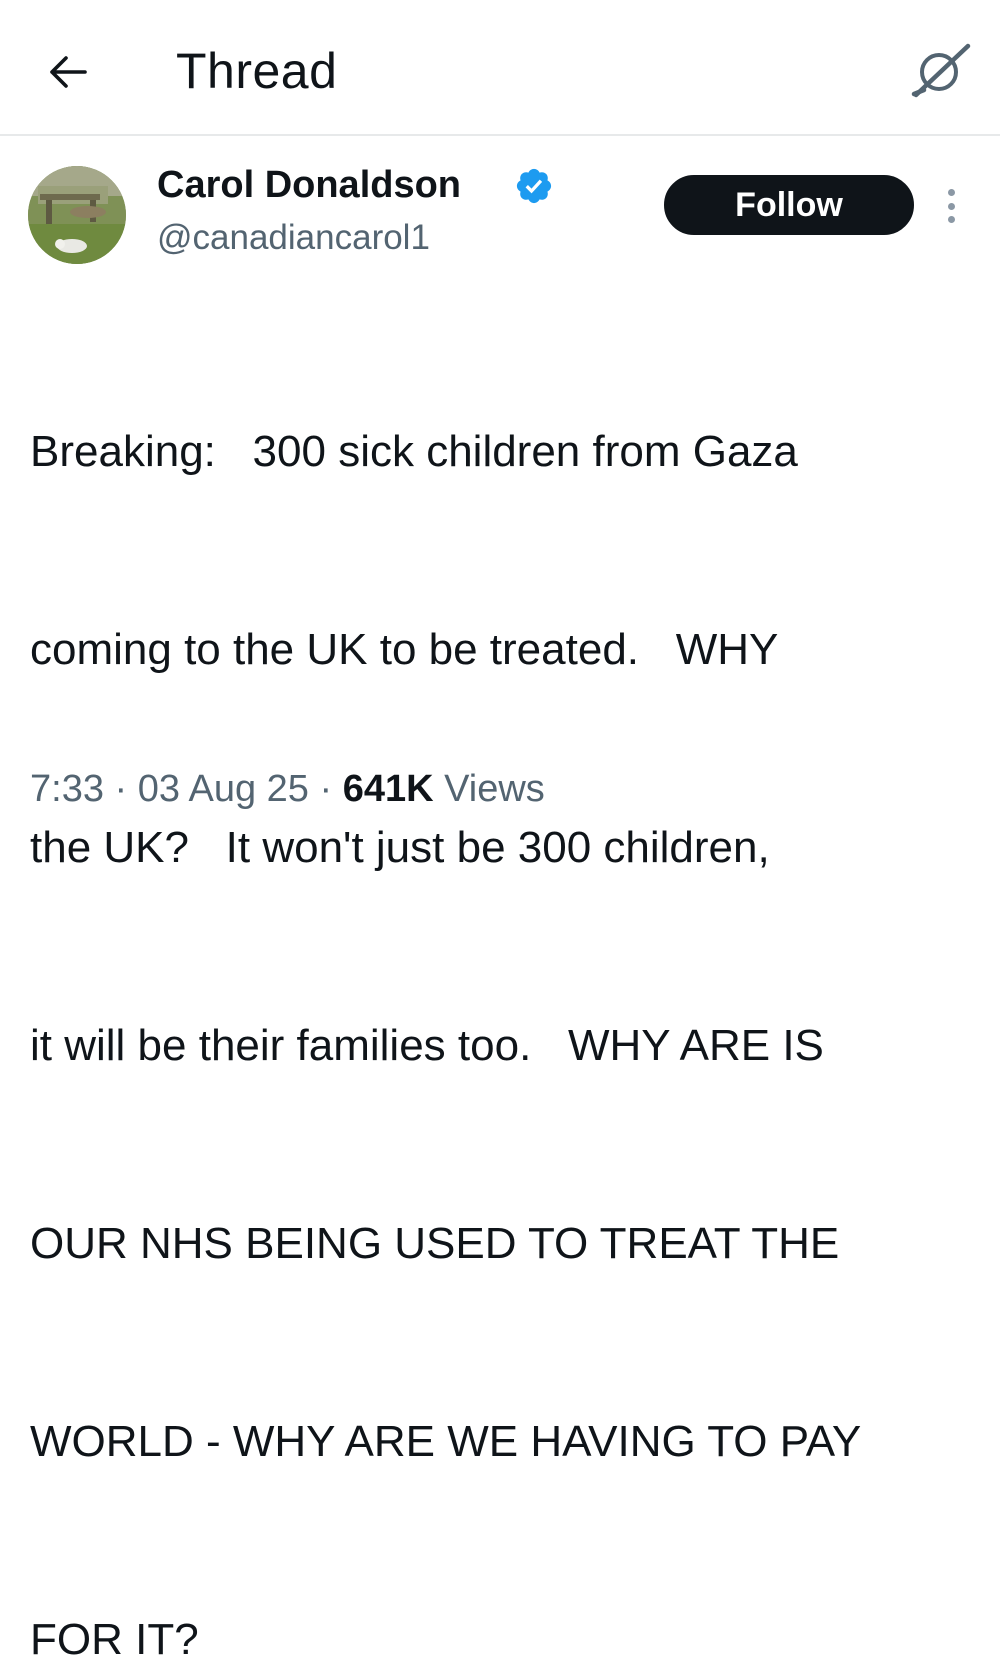 This screenshot has width=1000, height=1678. I want to click on tweet-text-line: WORLD - WHY ARE WE HAVING TO PAY, so click(446, 1441).